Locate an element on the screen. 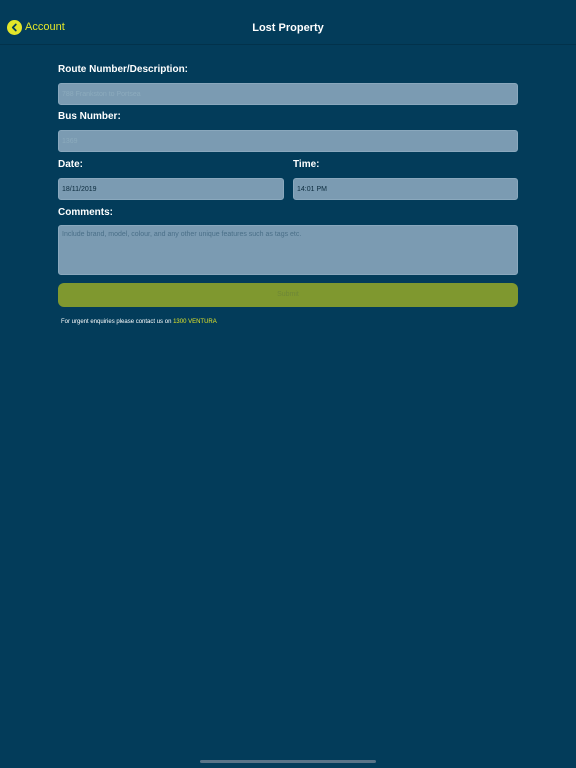  page-title: Lost Property is located at coordinates (288, 28).